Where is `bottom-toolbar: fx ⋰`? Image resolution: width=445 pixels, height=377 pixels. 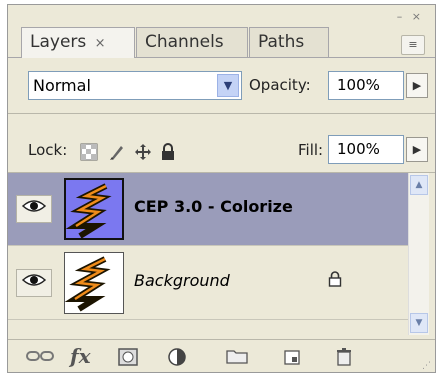 bottom-toolbar: fx ⋰ is located at coordinates (221, 356).